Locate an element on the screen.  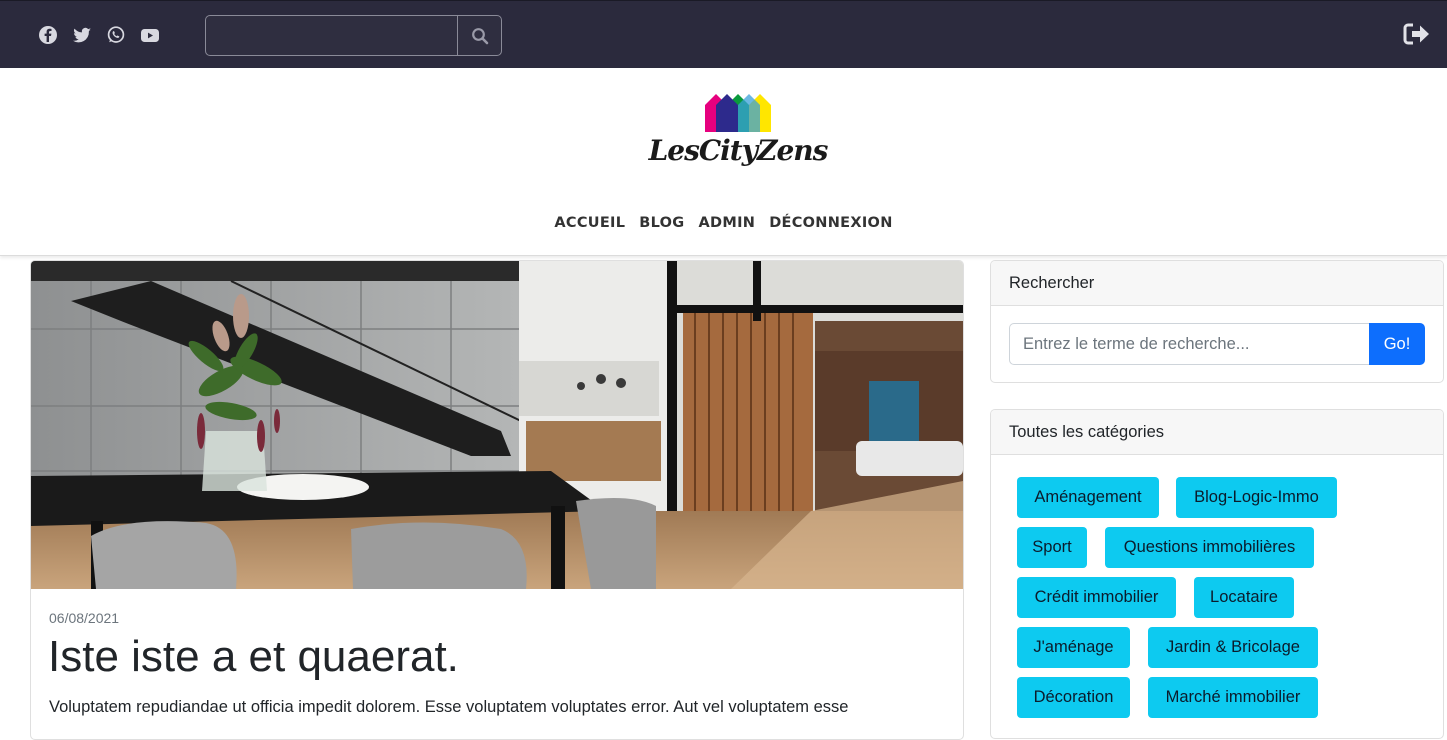
sidebar-search-heading: Rechercher is located at coordinates (1217, 283).